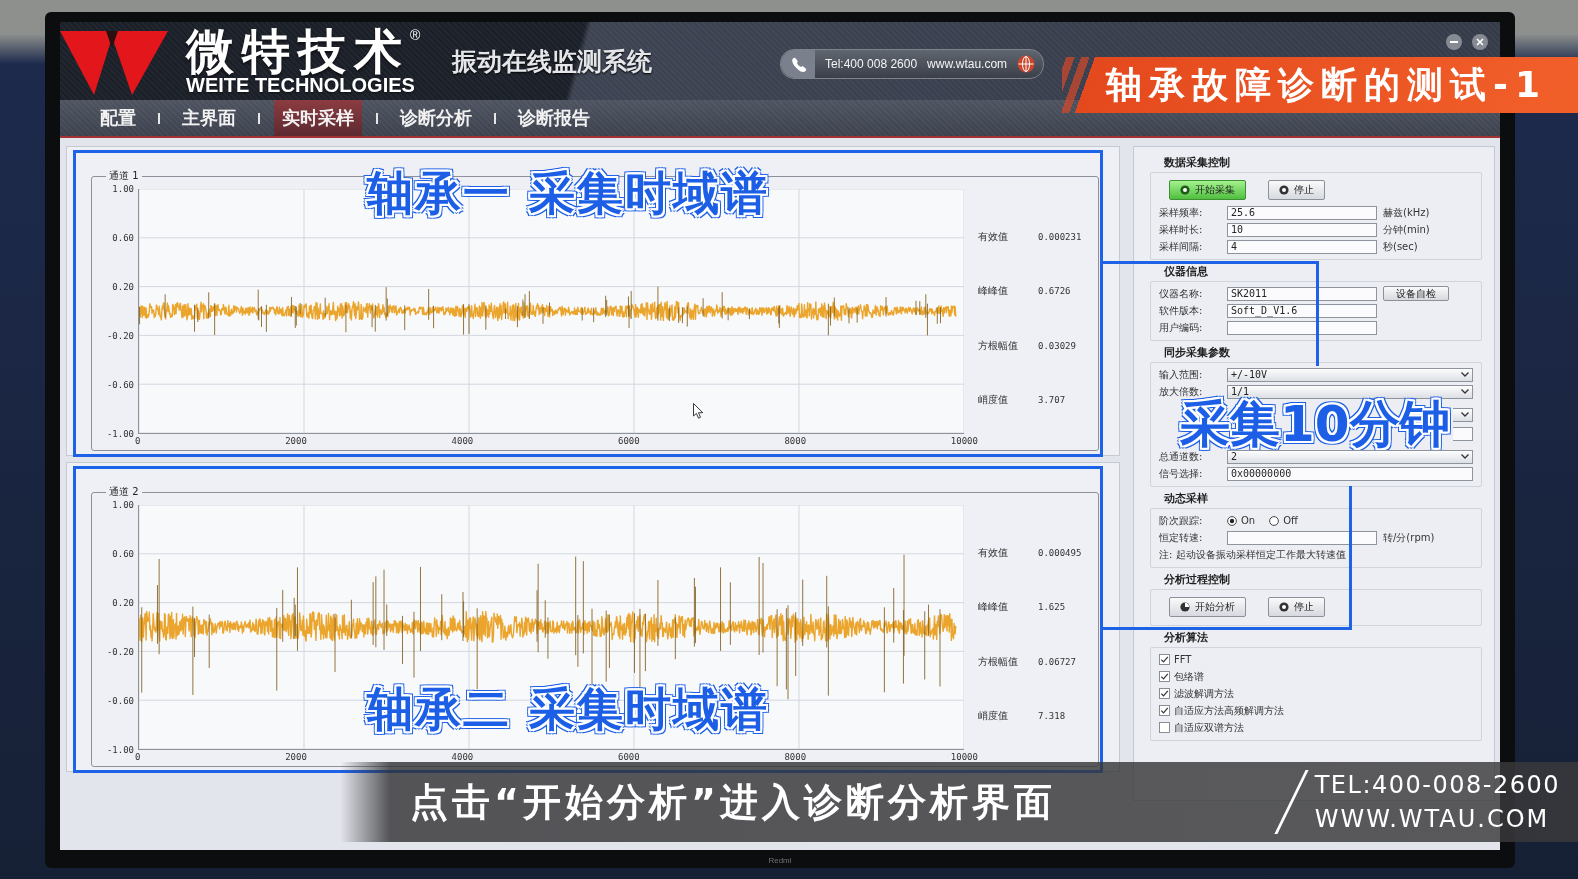  What do you see at coordinates (1350, 391) in the screenshot?
I see `dropdown: 1/1` at bounding box center [1350, 391].